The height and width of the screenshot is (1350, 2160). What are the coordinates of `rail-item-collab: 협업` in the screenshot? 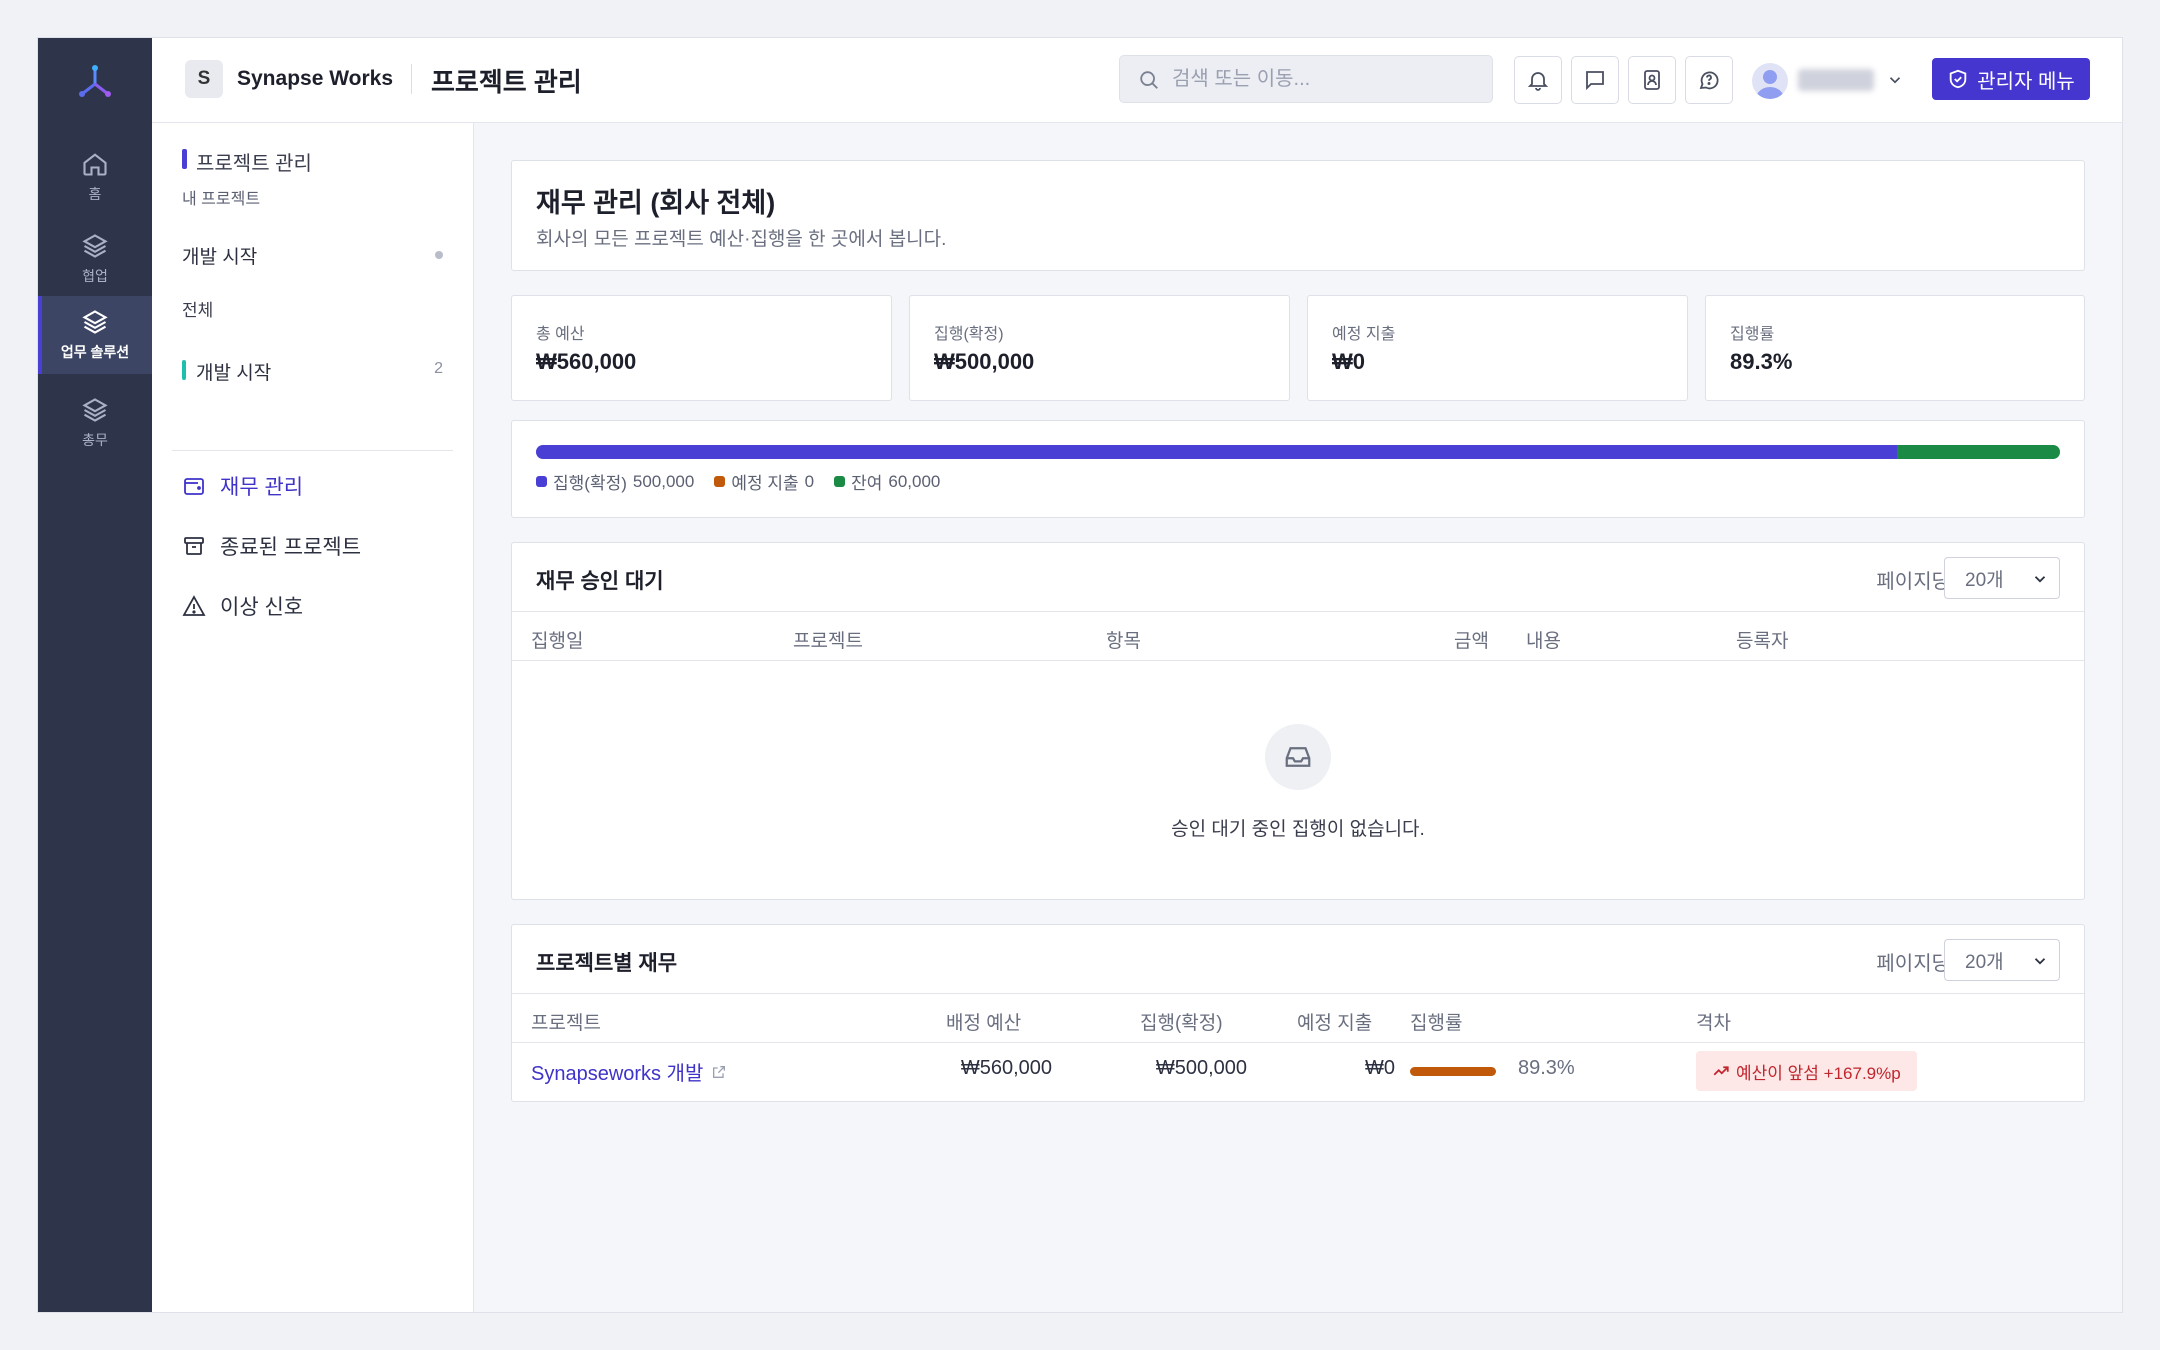 It's located at (95, 259).